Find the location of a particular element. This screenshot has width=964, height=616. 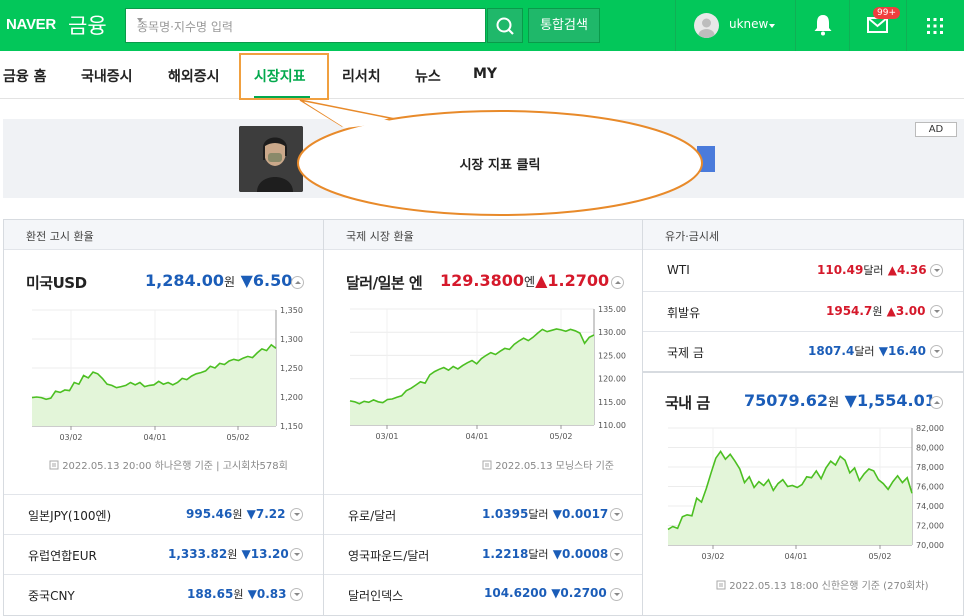

commodity-name: 휘발유 is located at coordinates (683, 312).